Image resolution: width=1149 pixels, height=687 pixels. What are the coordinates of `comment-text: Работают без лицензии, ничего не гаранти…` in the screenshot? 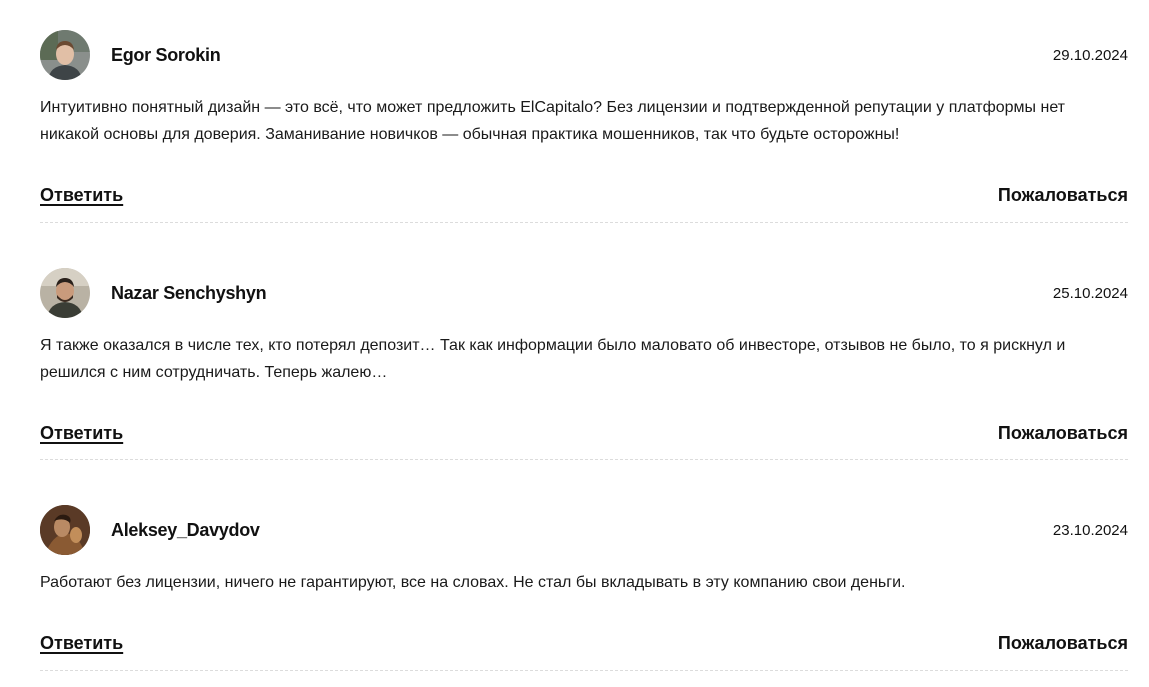 It's located at (473, 582).